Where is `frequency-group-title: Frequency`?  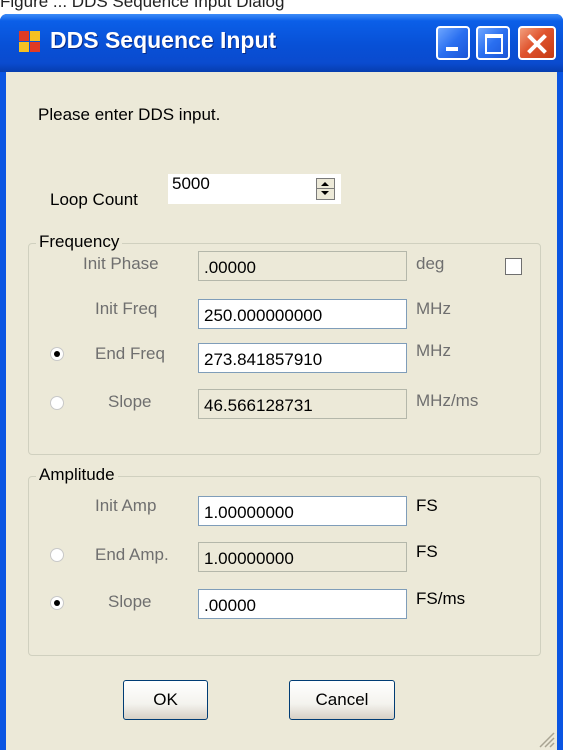
frequency-group-title: Frequency is located at coordinates (79, 242).